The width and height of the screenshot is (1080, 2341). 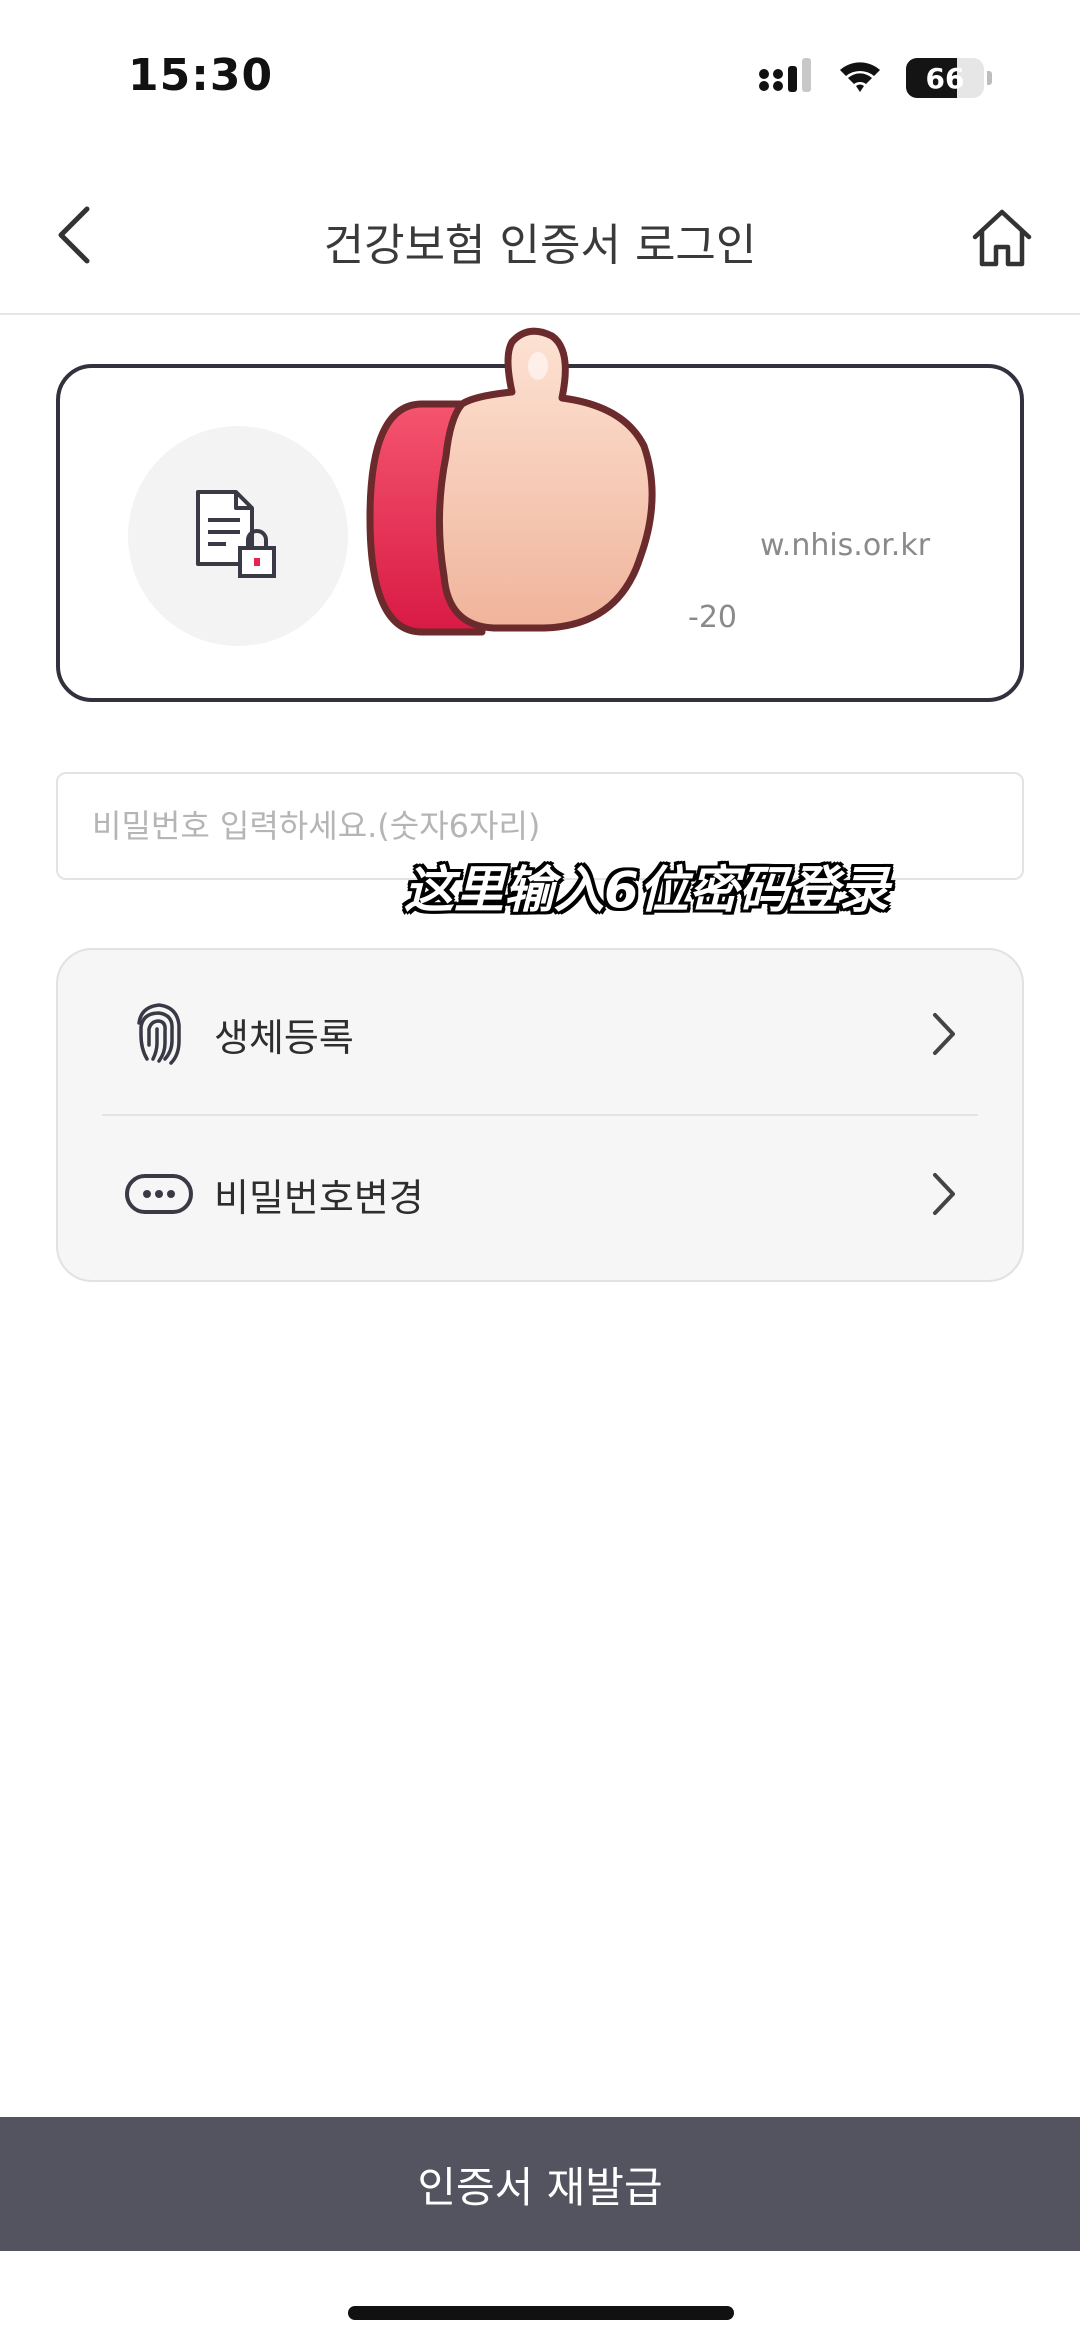 What do you see at coordinates (845, 545) in the screenshot?
I see `certificate-issuer: w.nhis.or.kr` at bounding box center [845, 545].